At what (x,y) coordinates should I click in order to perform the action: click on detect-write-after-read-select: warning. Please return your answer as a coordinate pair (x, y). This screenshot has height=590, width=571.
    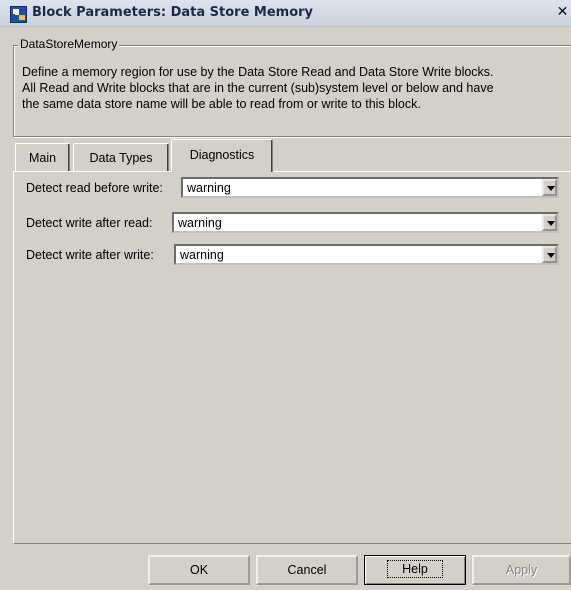
    Looking at the image, I should click on (365, 222).